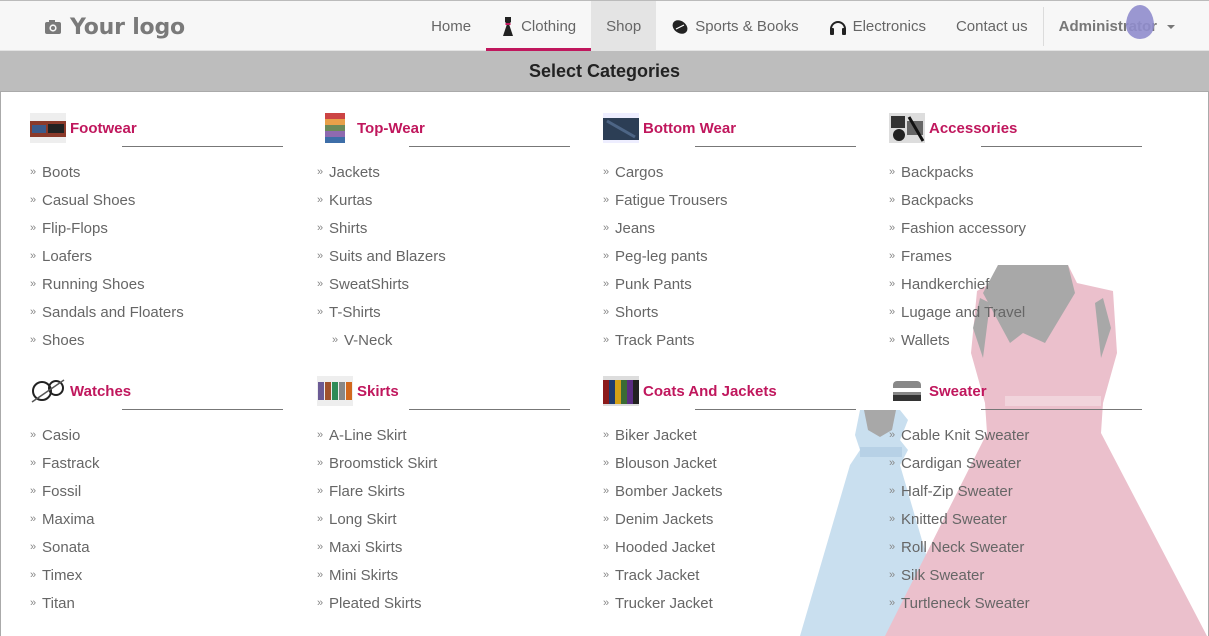  I want to click on category-link: » Handkerchief, so click(1015, 284).